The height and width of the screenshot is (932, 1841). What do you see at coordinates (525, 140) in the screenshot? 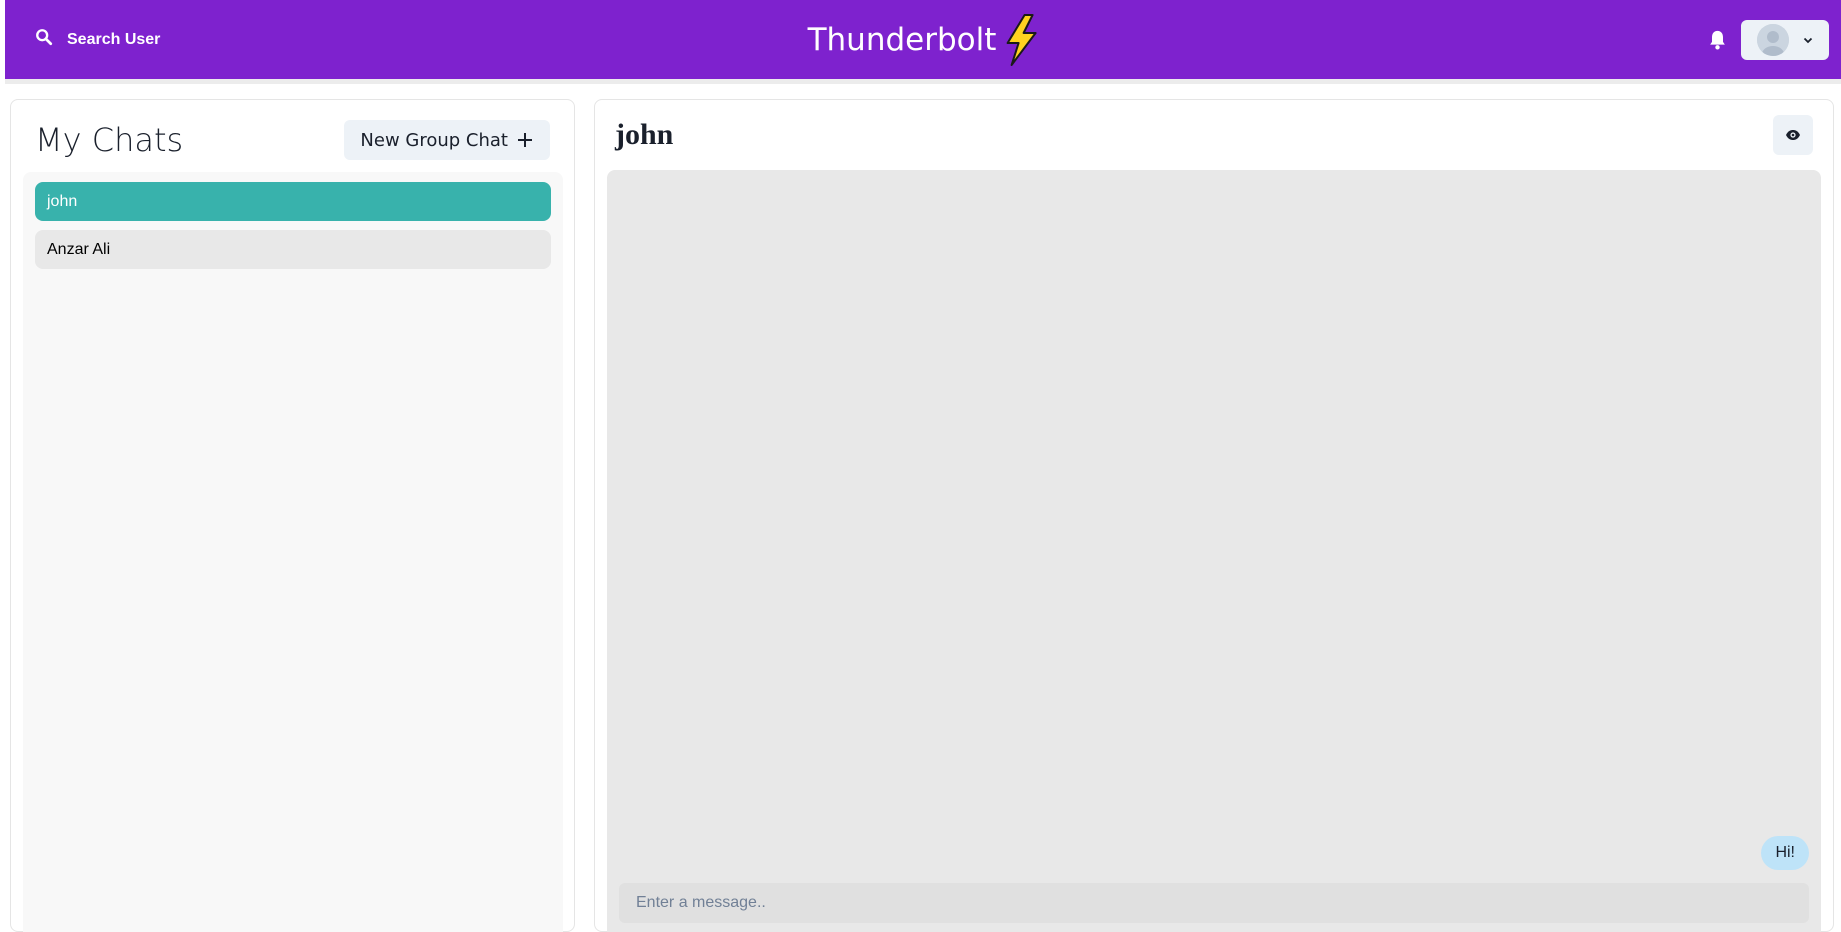
I see `plus-icon` at bounding box center [525, 140].